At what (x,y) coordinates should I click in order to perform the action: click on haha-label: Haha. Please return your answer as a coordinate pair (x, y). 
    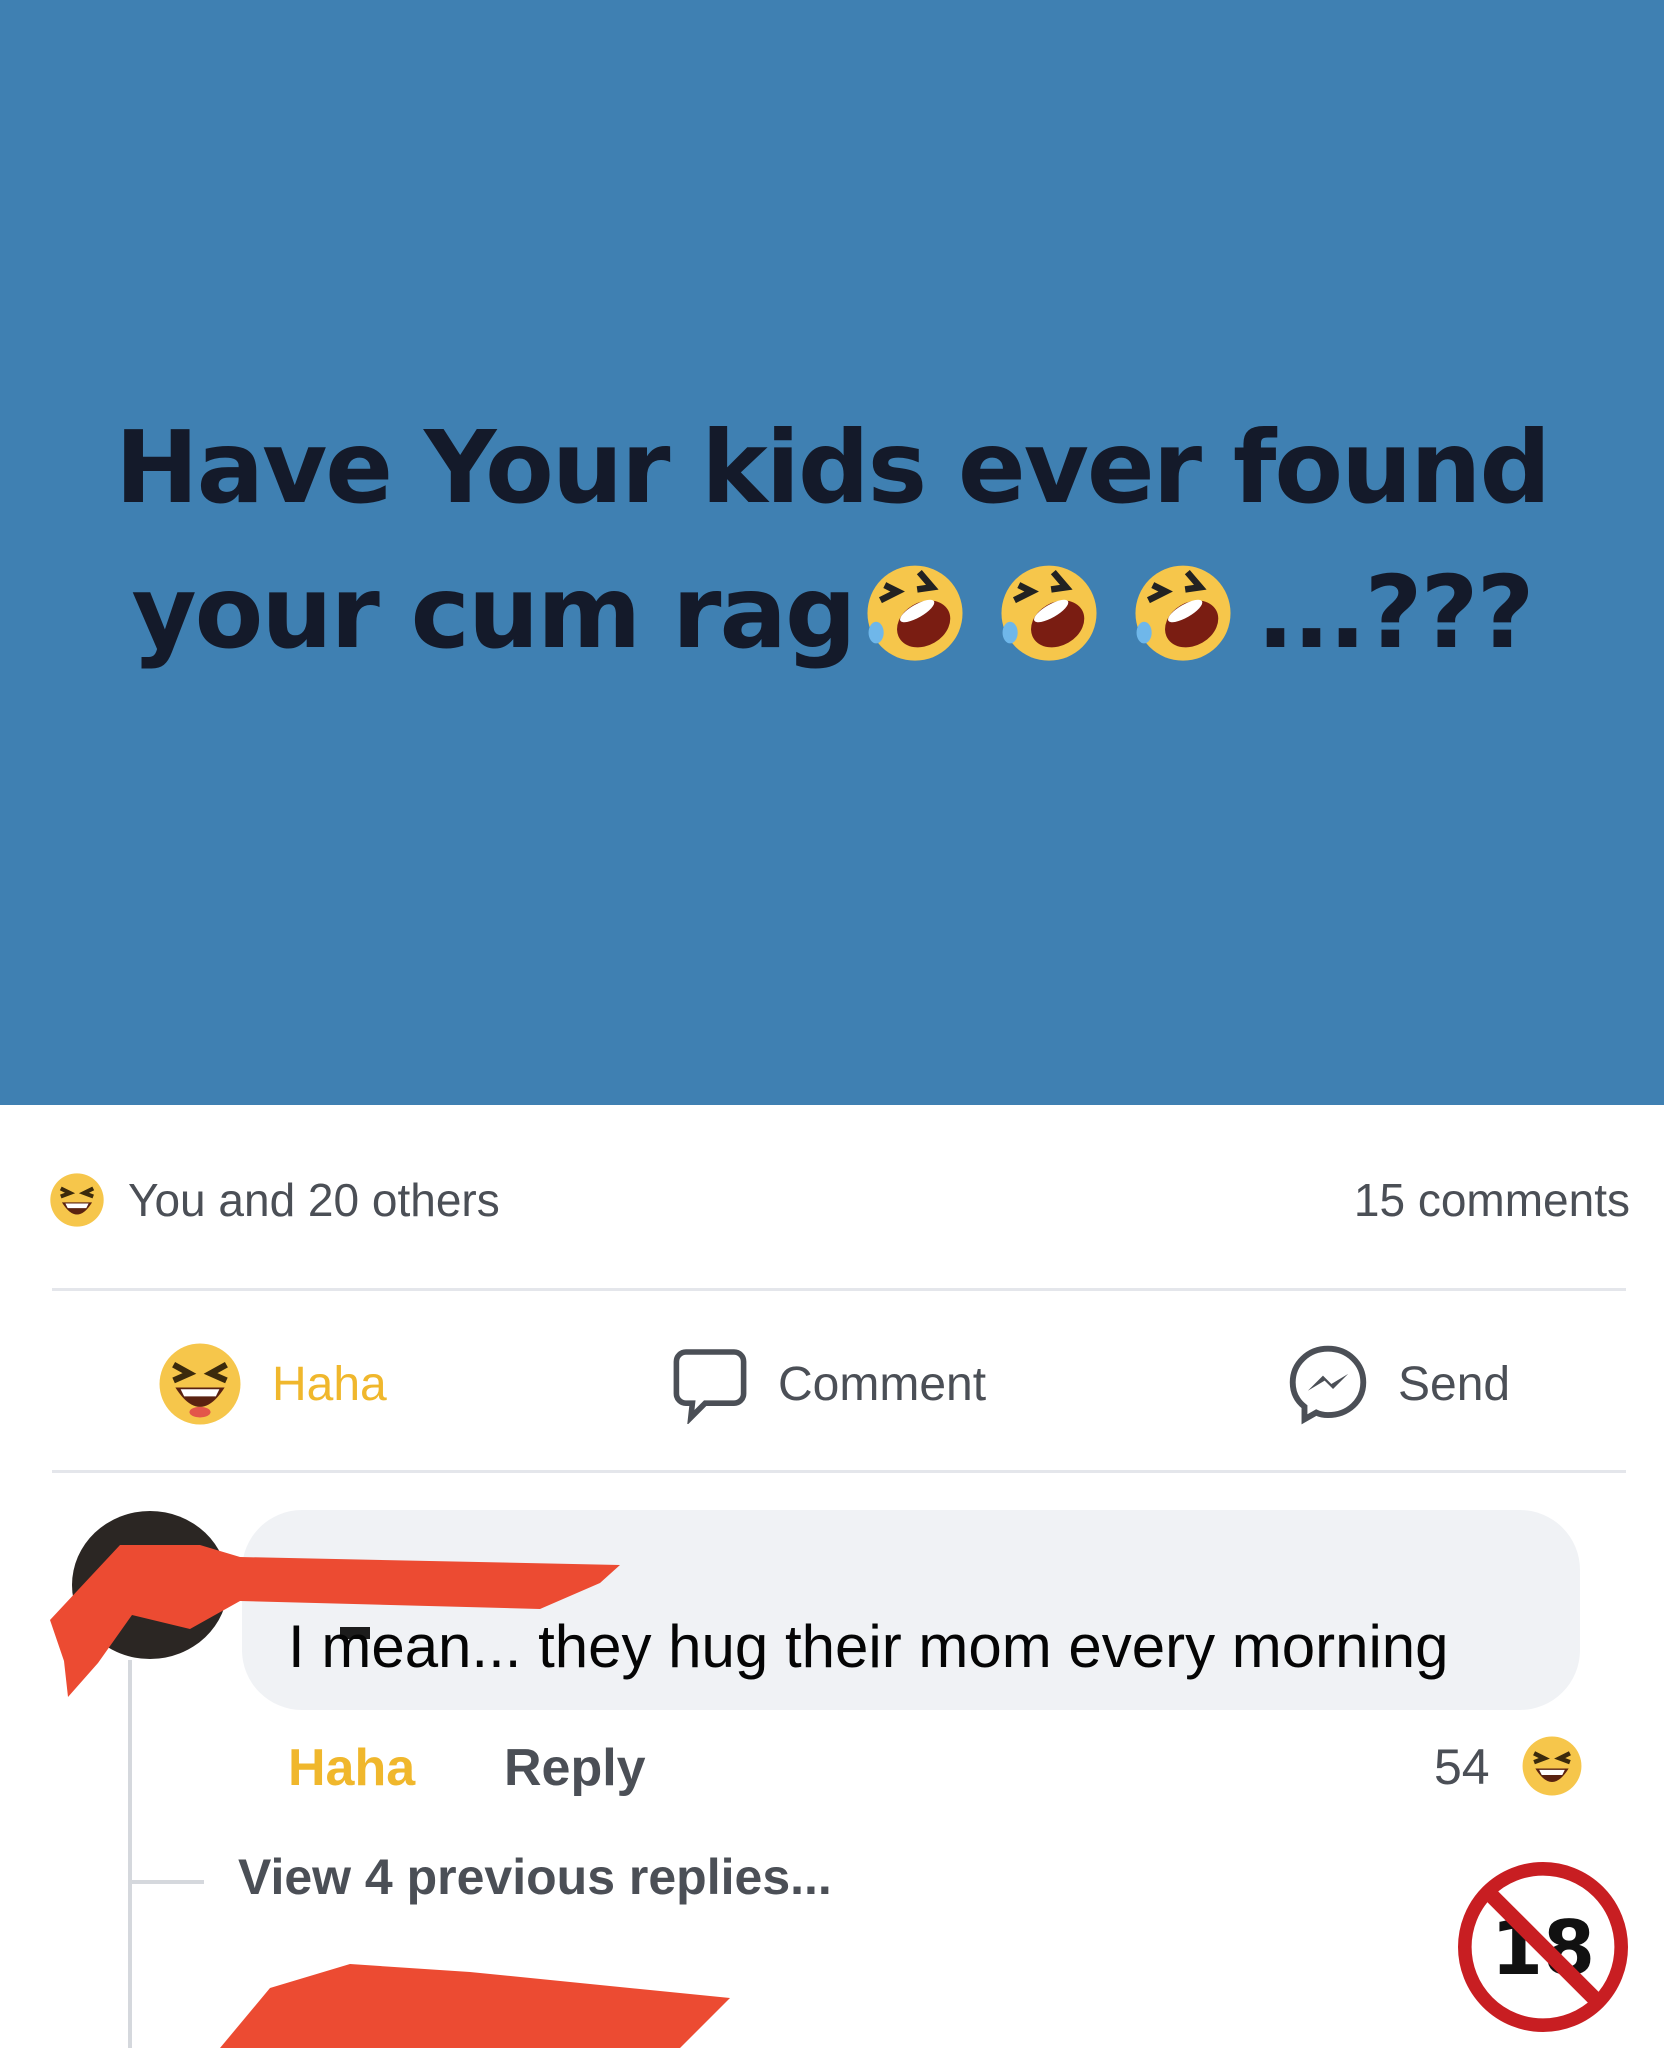
    Looking at the image, I should click on (329, 1384).